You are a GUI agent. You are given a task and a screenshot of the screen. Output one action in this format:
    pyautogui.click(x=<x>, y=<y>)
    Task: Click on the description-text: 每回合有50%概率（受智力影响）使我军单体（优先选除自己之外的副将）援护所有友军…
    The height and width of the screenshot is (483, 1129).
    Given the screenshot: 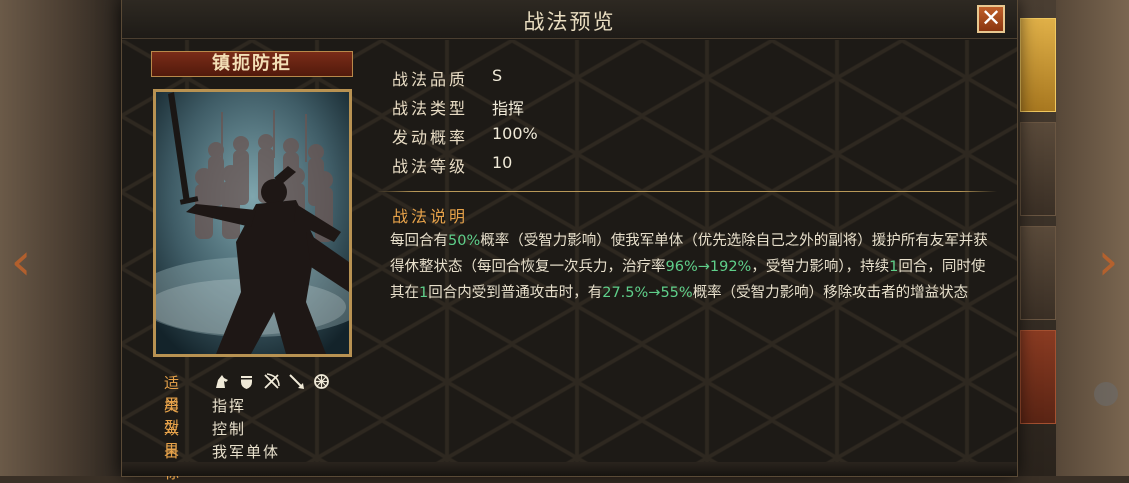 What is the action you would take?
    pyautogui.click(x=690, y=267)
    